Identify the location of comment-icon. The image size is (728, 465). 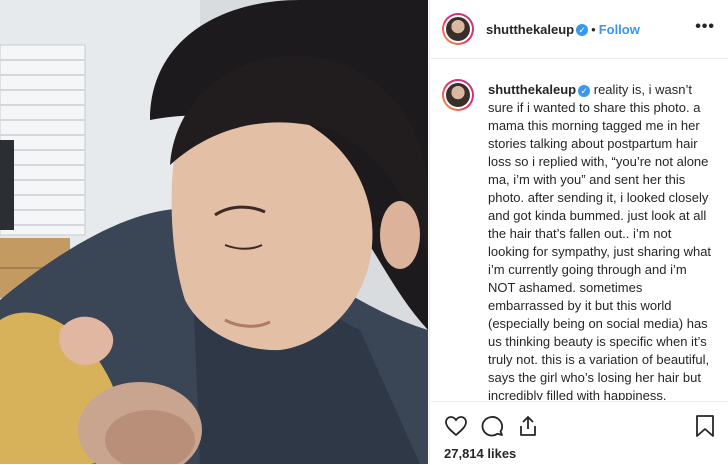
(492, 426).